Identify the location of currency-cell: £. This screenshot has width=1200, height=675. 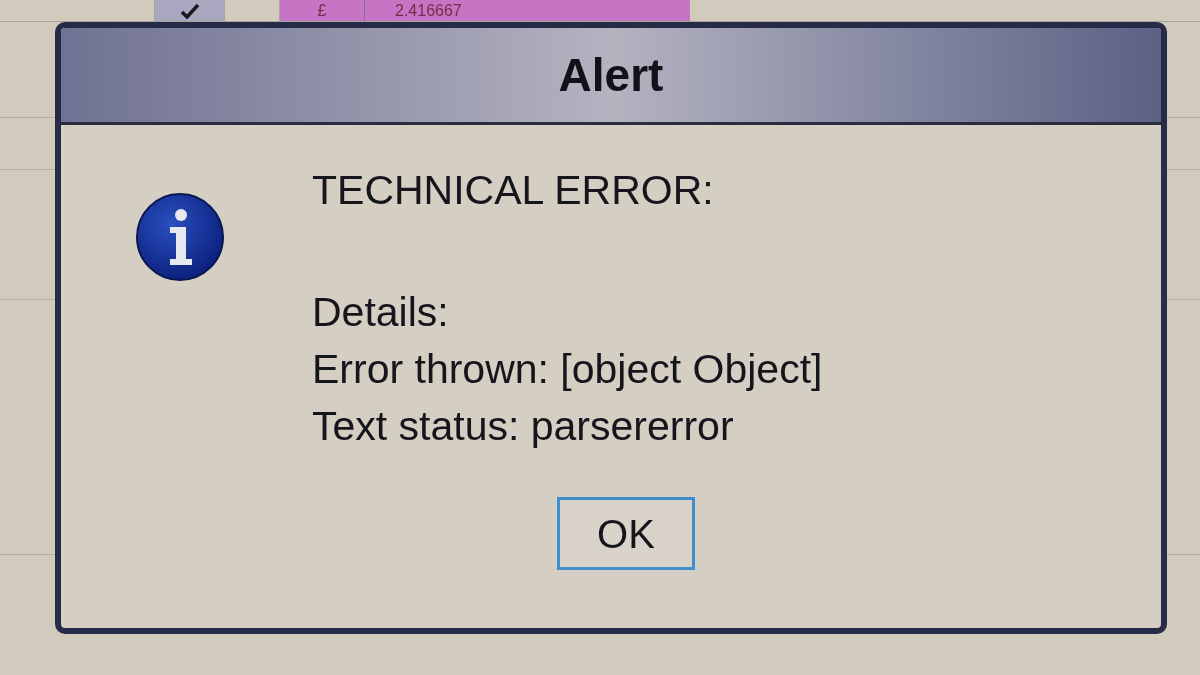
(322, 10).